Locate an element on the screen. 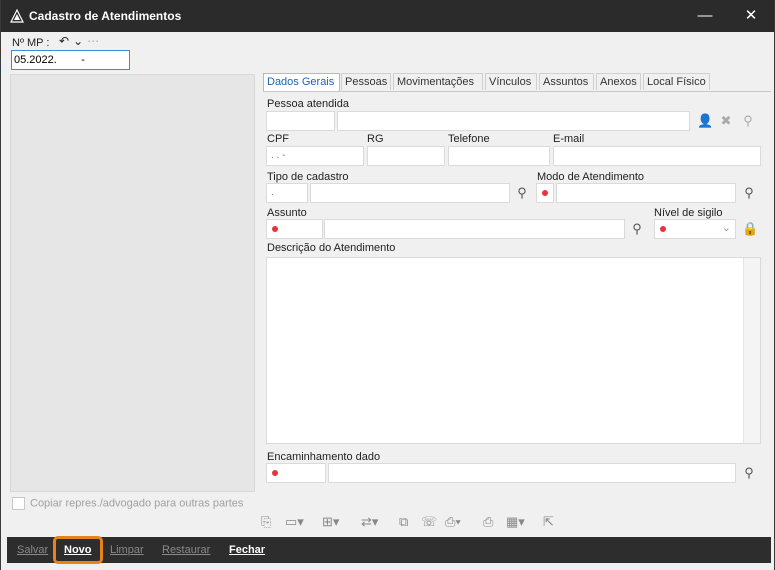 This screenshot has height=570, width=775. more-icon: ⋯ is located at coordinates (95, 41).